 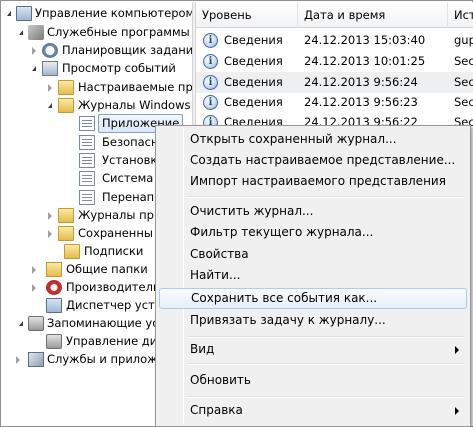 I want to click on shared-folder-icon, so click(x=54, y=269).